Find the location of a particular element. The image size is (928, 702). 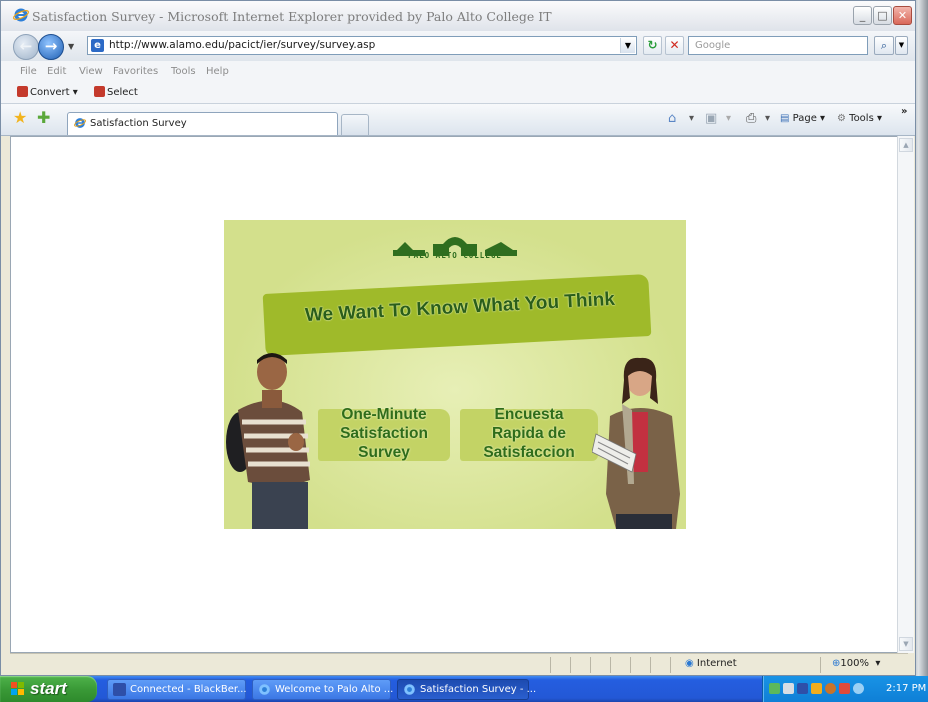

one-minute-survey-button: One-Minute Satisfaction Survey is located at coordinates (384, 435).